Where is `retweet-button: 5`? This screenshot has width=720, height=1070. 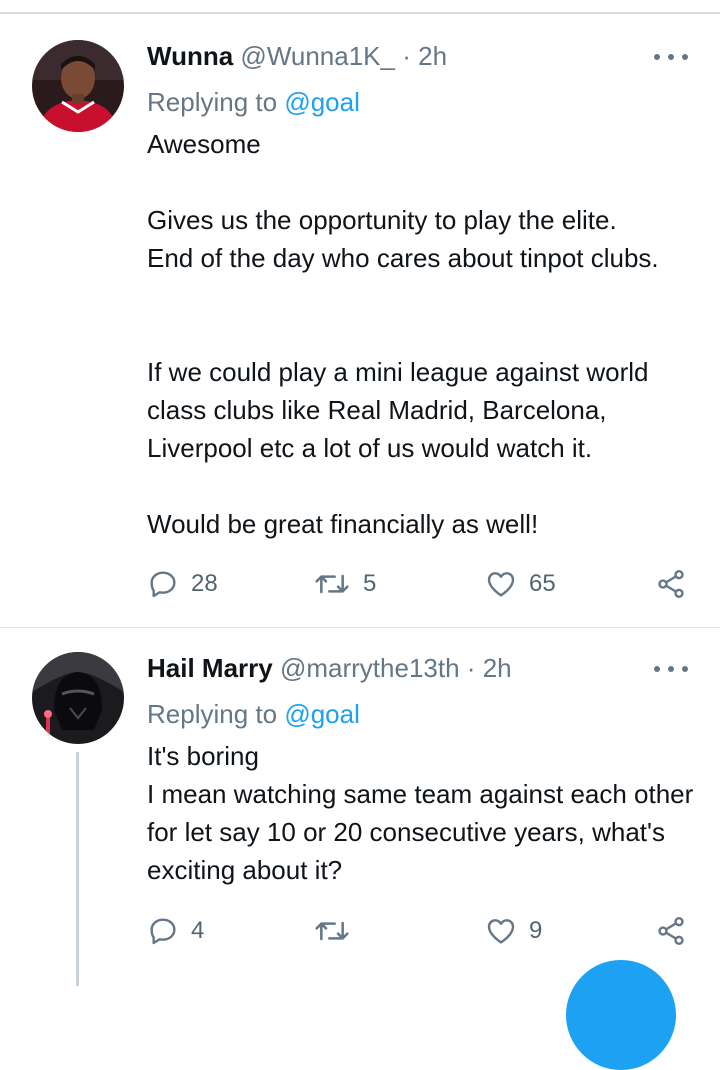
retweet-button: 5 is located at coordinates (344, 584).